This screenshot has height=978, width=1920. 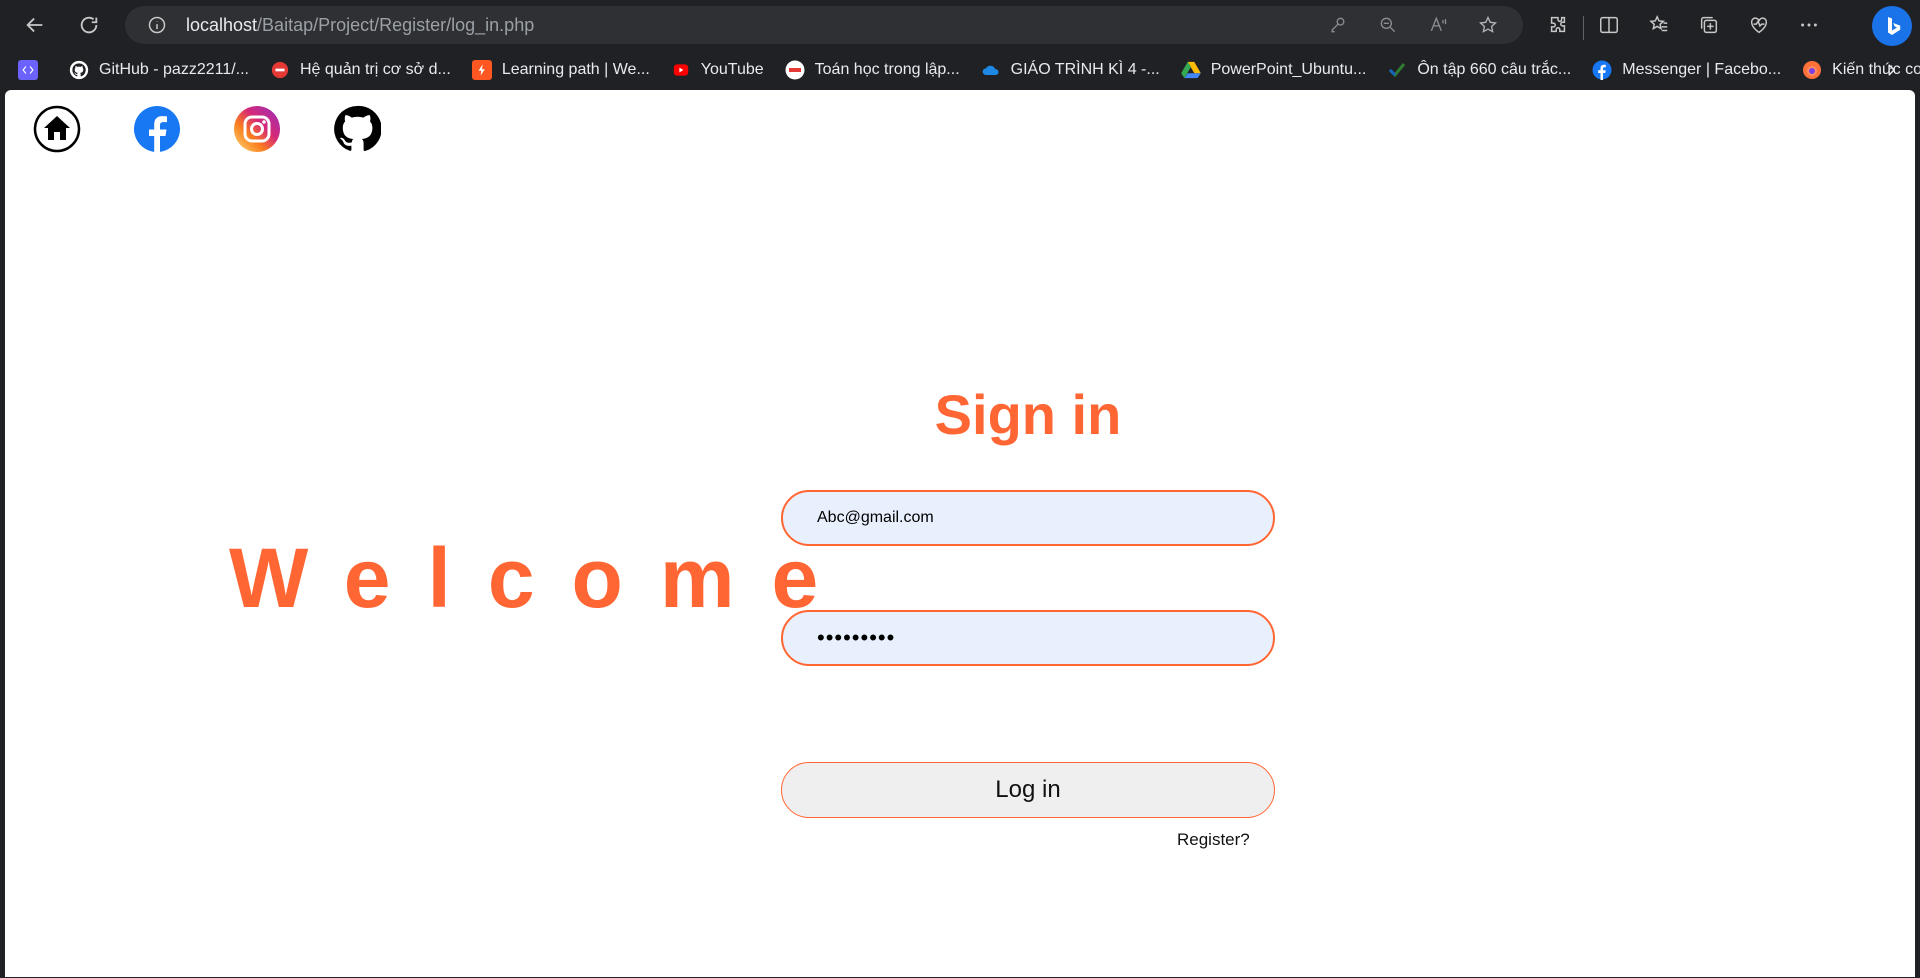 I want to click on password-field, so click(x=1028, y=638).